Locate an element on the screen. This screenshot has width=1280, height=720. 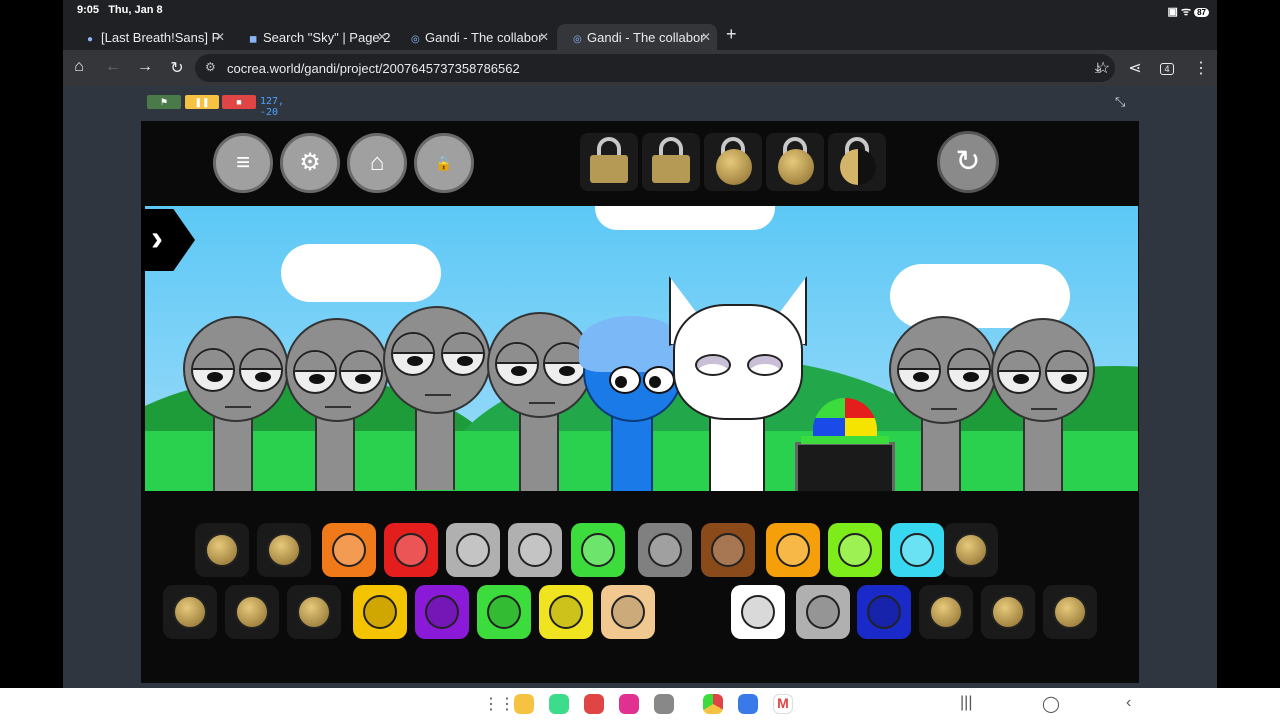
reload-icon: ↻ is located at coordinates (968, 162).